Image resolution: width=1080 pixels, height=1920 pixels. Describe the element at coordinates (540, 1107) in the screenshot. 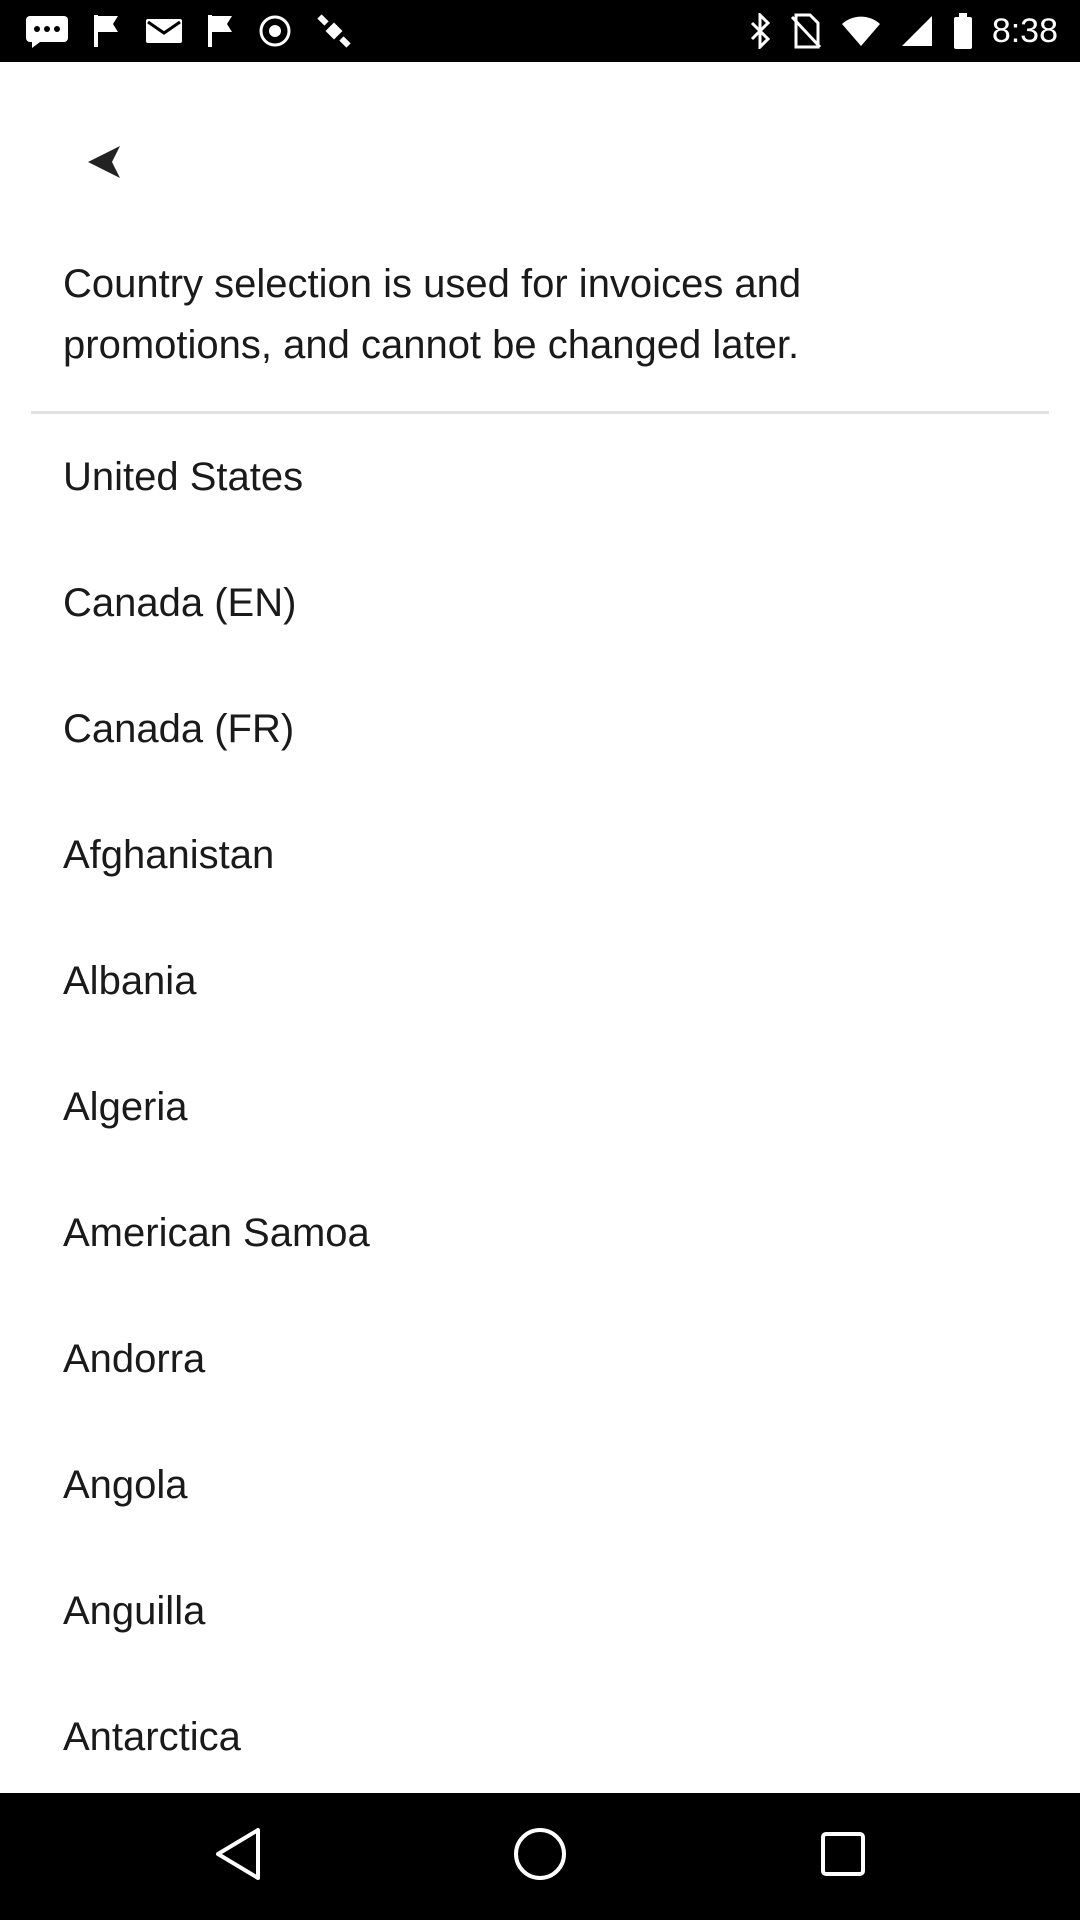

I see `country-item-algeria: Algeria` at that location.